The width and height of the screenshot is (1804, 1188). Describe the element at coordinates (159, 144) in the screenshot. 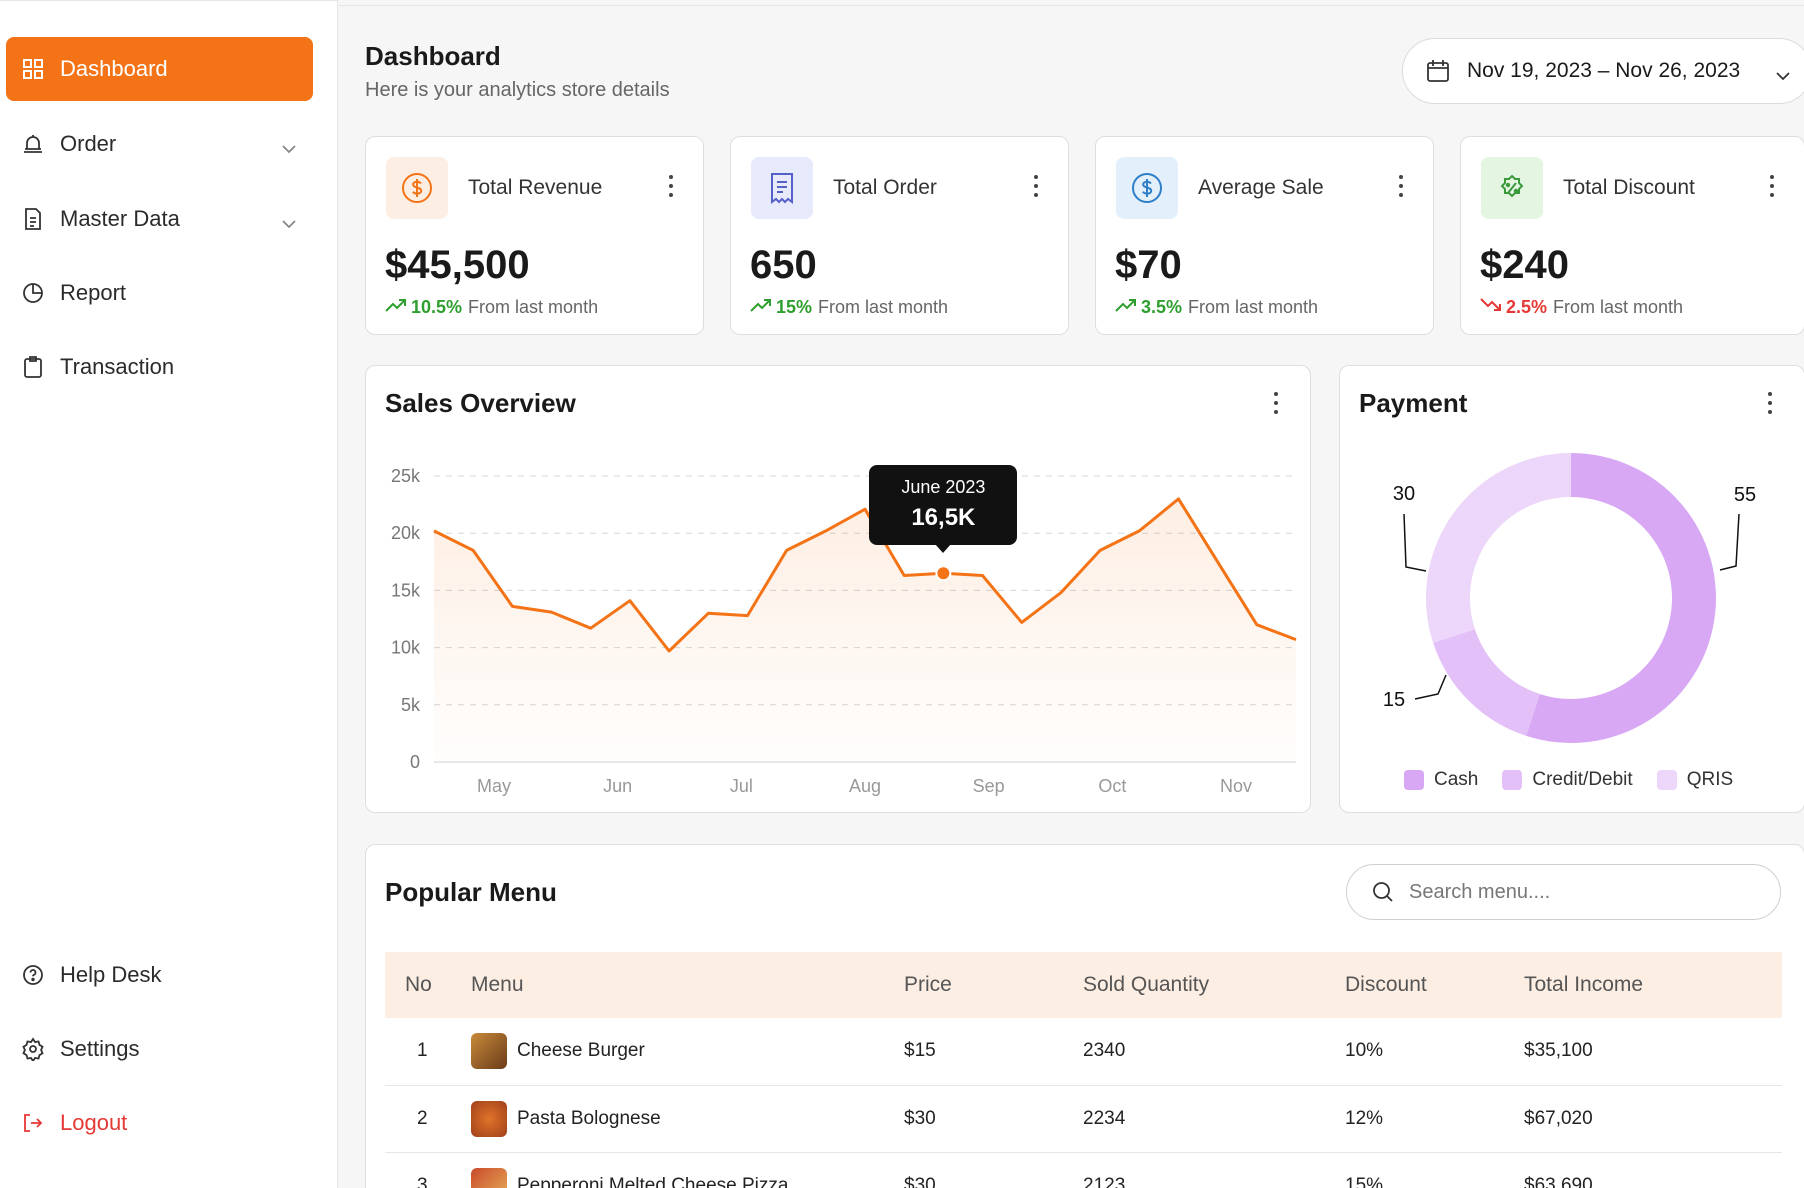

I see `sidebar-item-order: Order` at that location.